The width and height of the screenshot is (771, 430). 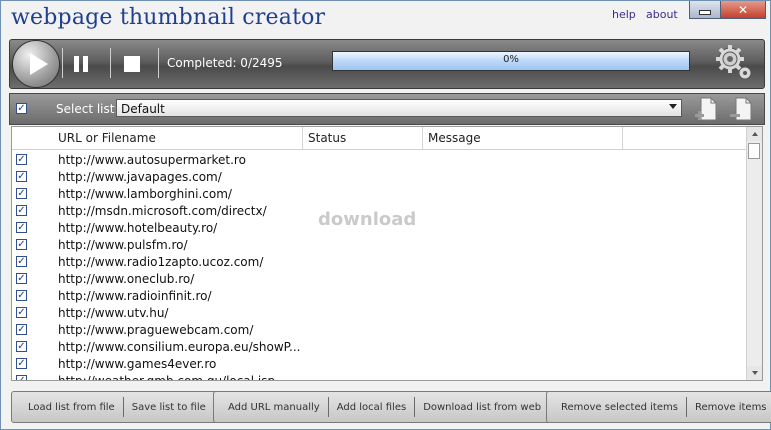 I want to click on select-all-checkbox: ✓, so click(x=21, y=108).